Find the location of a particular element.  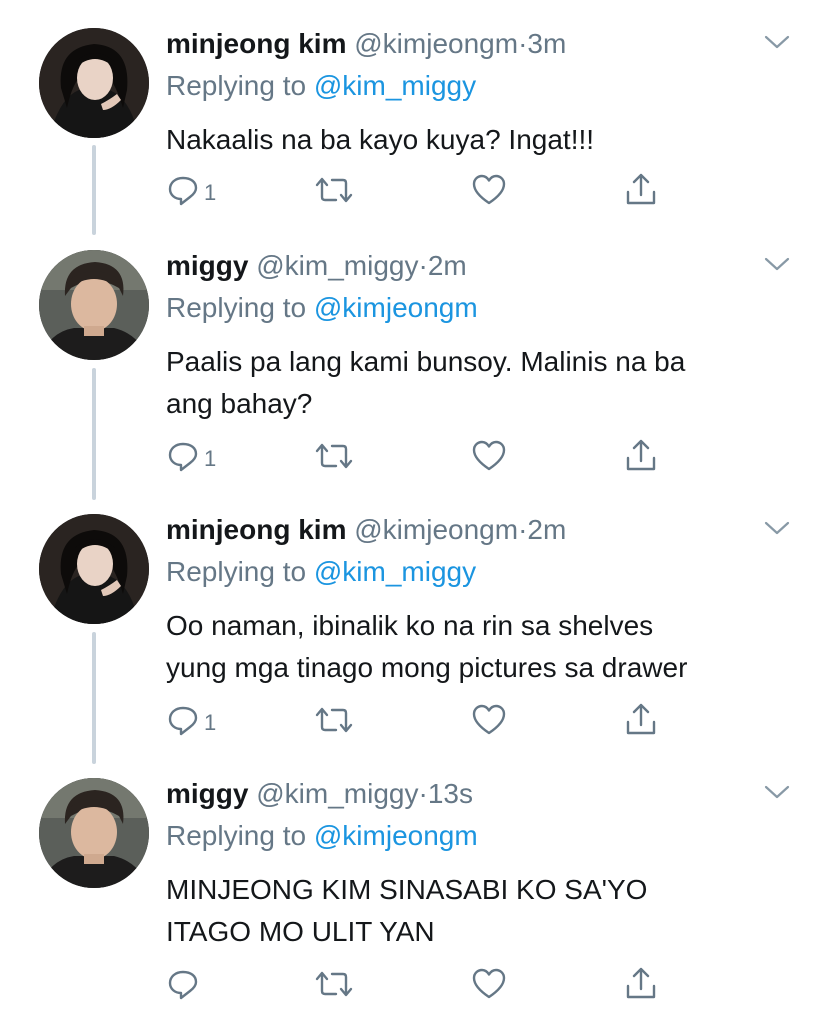

tweet-text: Nakaalis na ba kayo kuya? Ingat!!! is located at coordinates (476, 140).